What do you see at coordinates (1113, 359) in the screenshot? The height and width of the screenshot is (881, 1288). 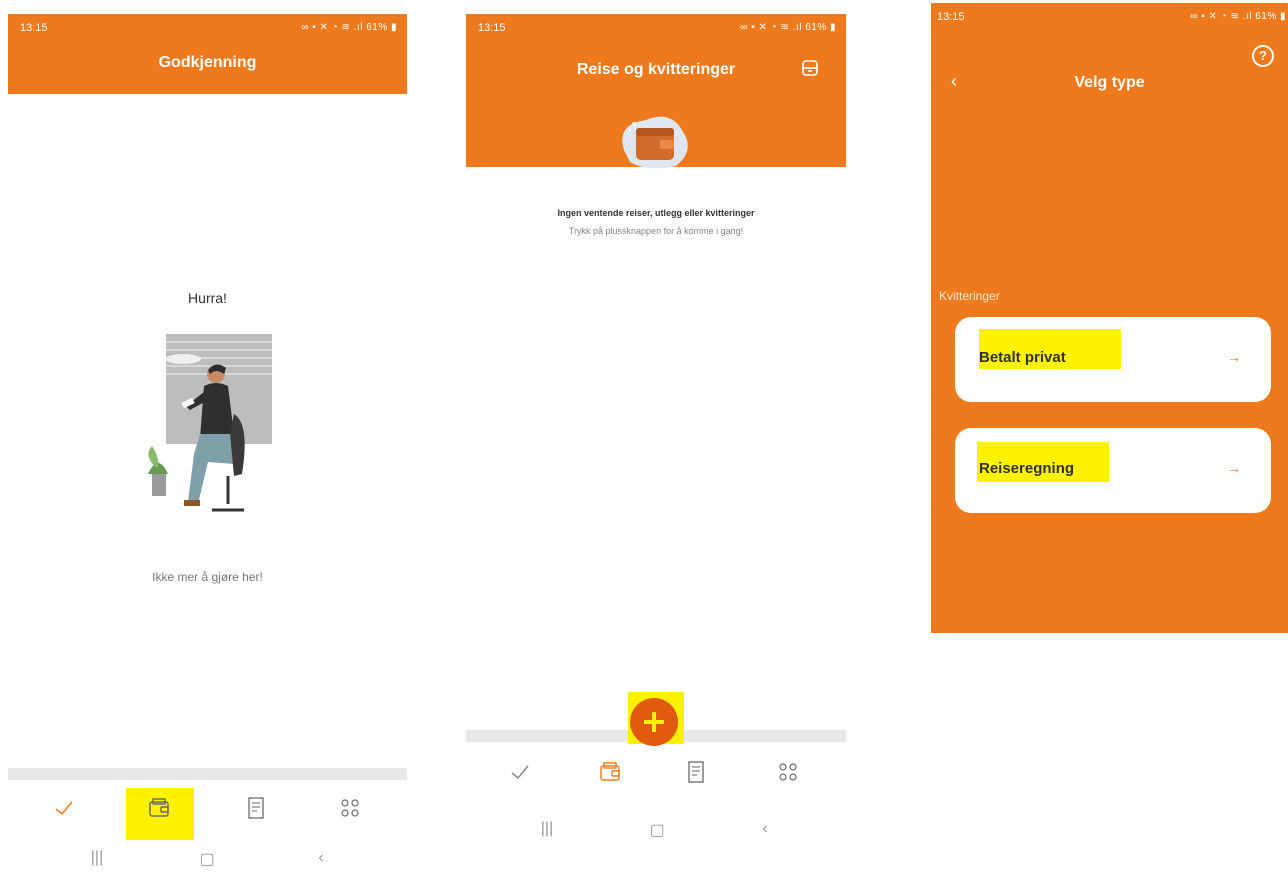 I see `option-betalt-privat: Betalt privat →` at bounding box center [1113, 359].